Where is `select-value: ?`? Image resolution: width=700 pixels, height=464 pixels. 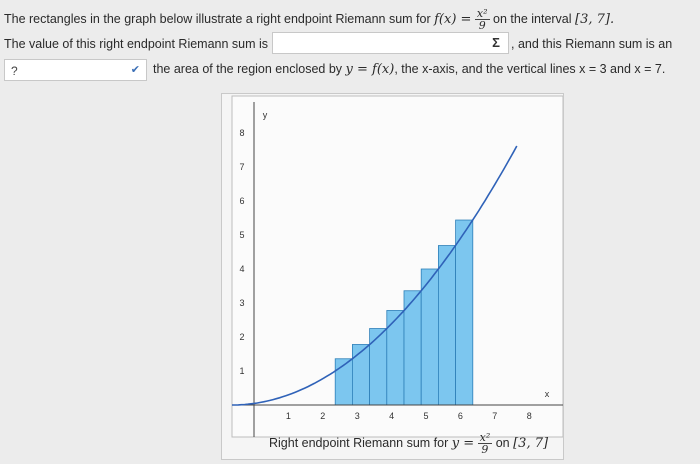 select-value: ? is located at coordinates (14, 71).